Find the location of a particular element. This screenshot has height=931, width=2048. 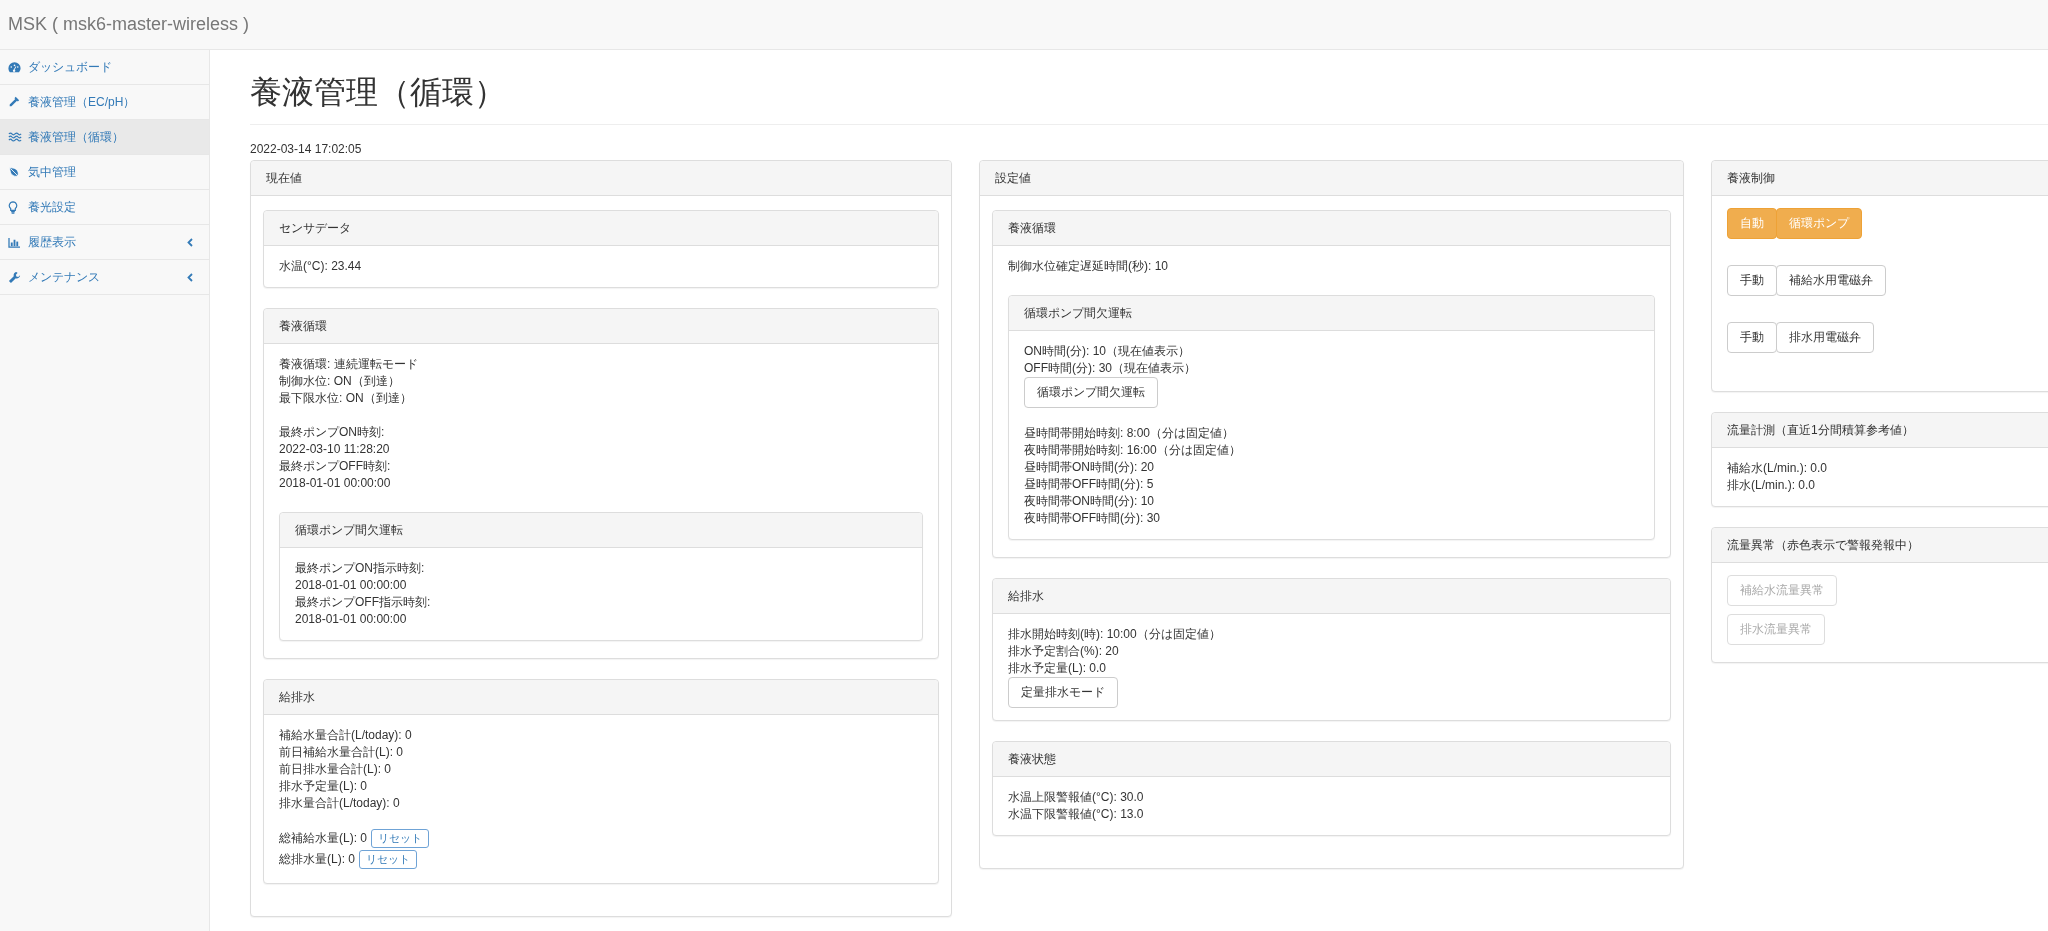

panel-heading: 養液状態 is located at coordinates (1032, 759).